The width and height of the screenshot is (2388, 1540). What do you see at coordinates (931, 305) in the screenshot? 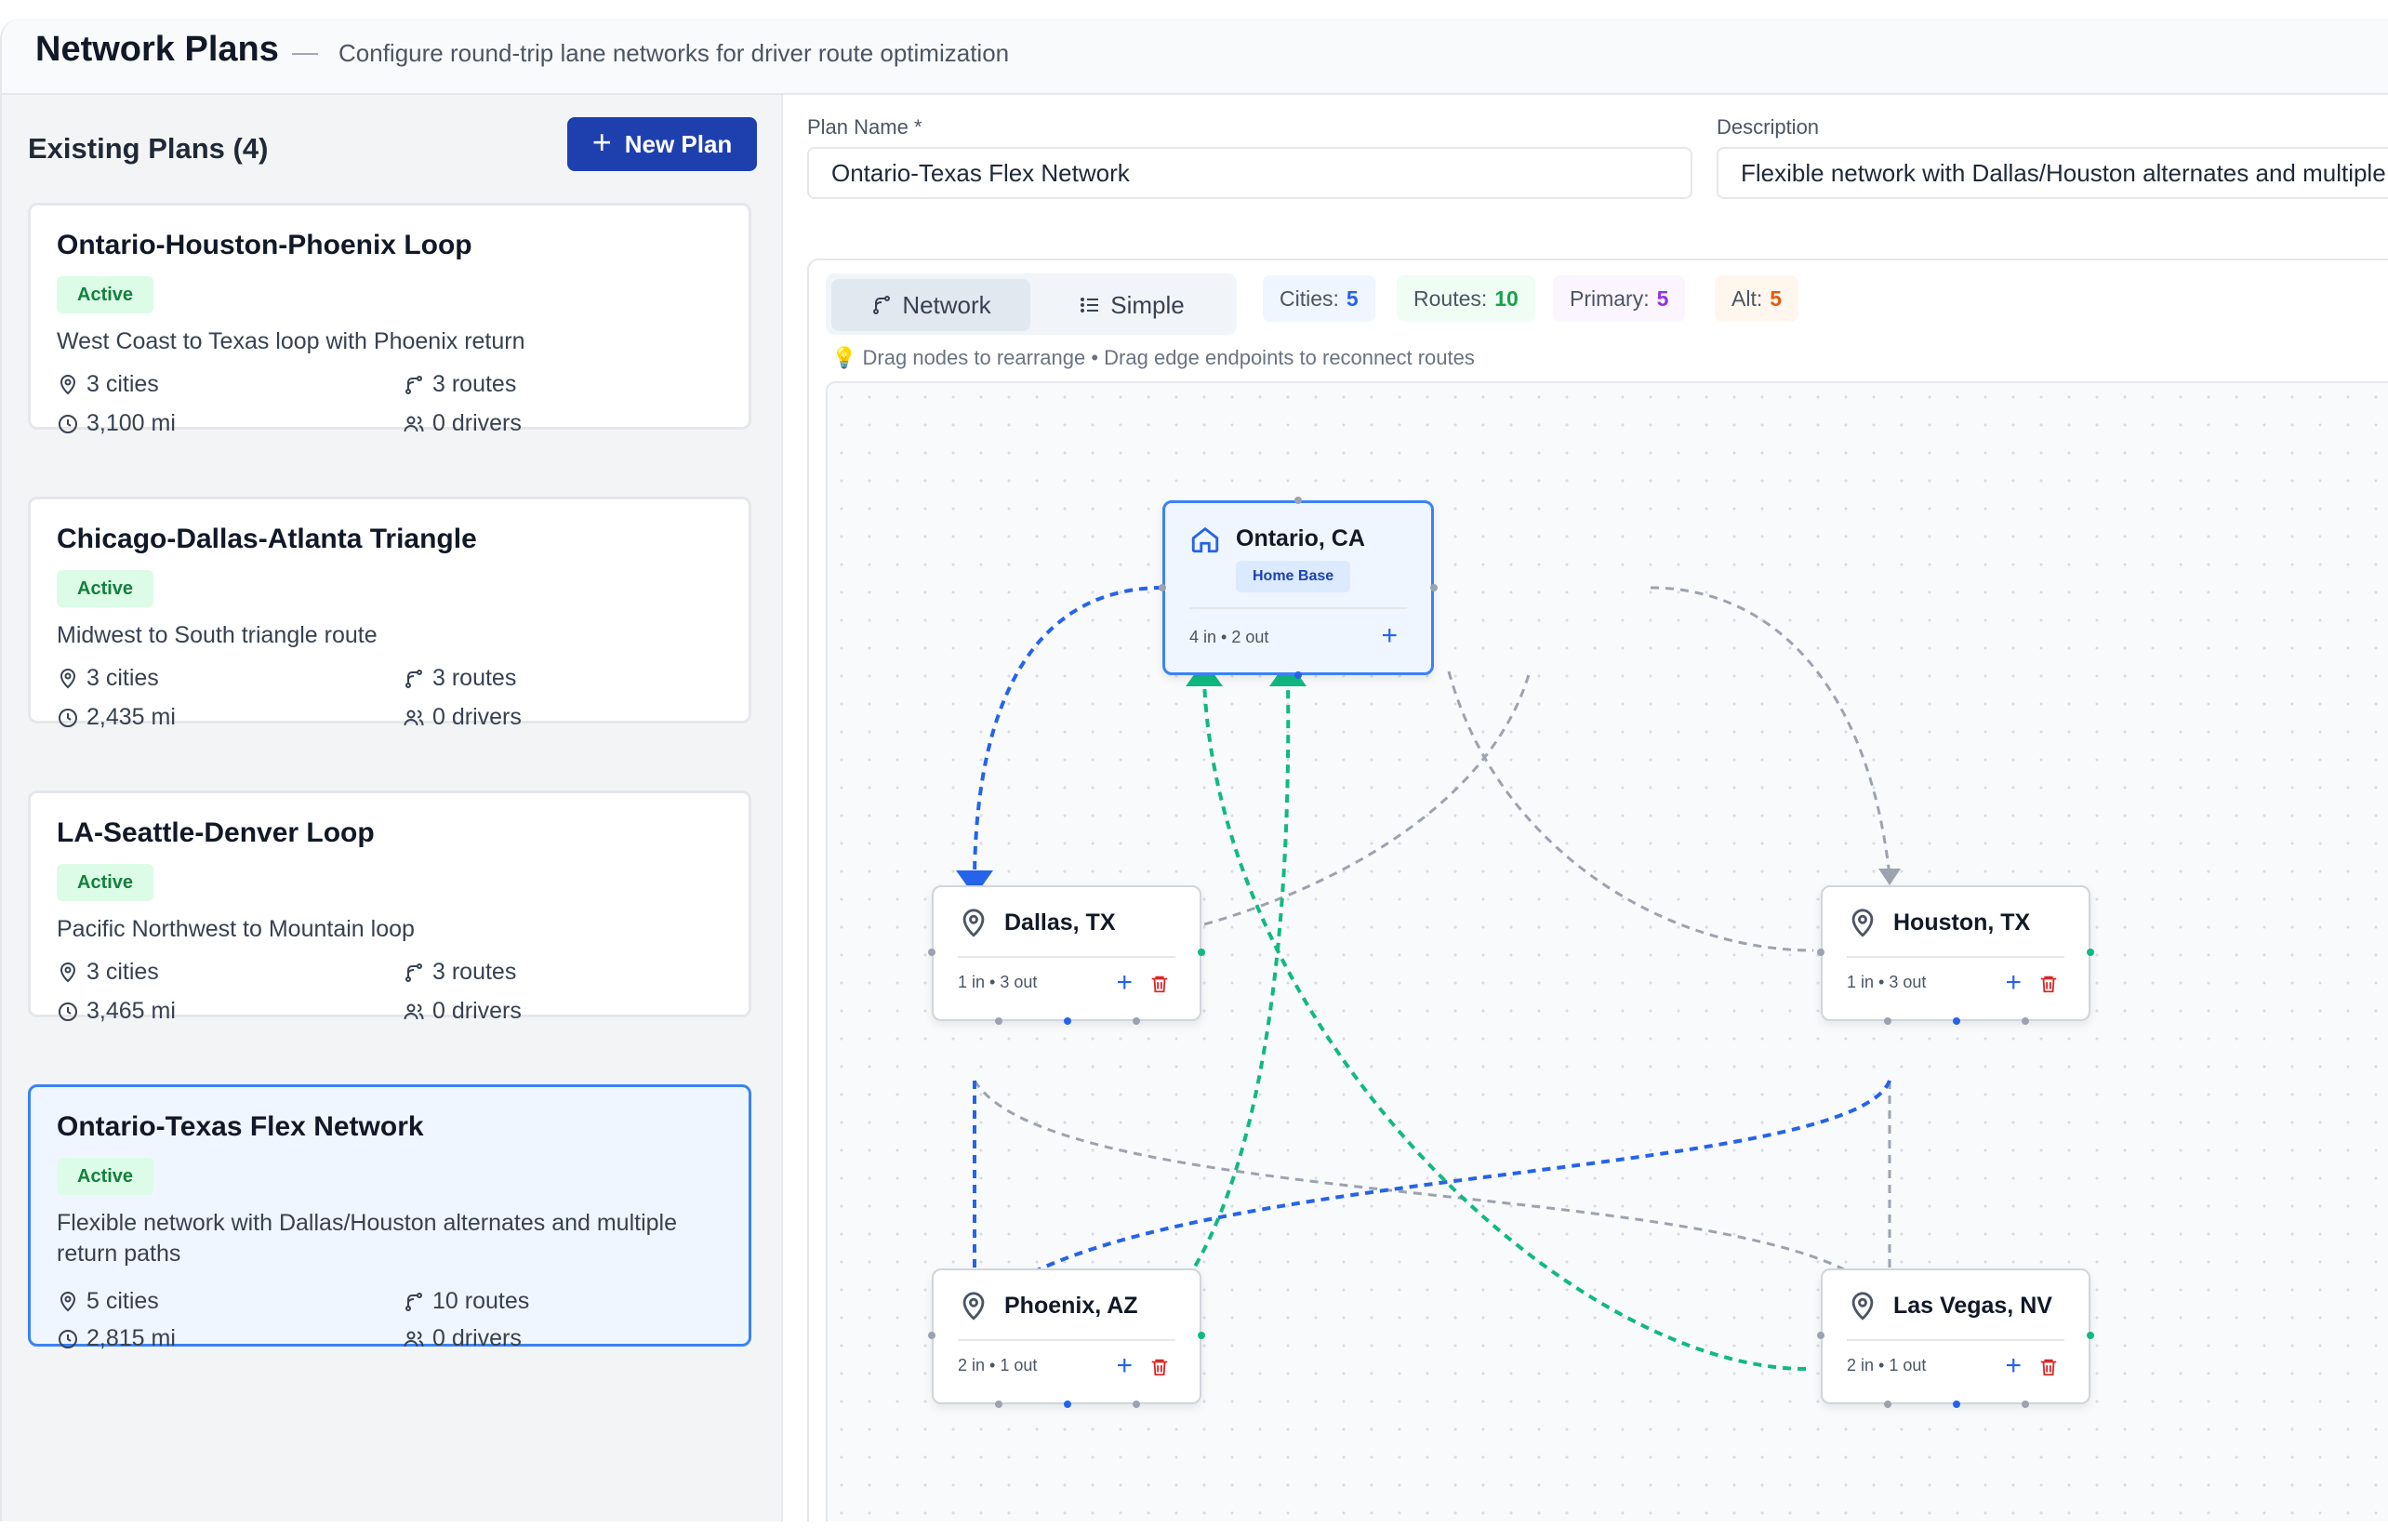
I see `network-view-tab: Network` at bounding box center [931, 305].